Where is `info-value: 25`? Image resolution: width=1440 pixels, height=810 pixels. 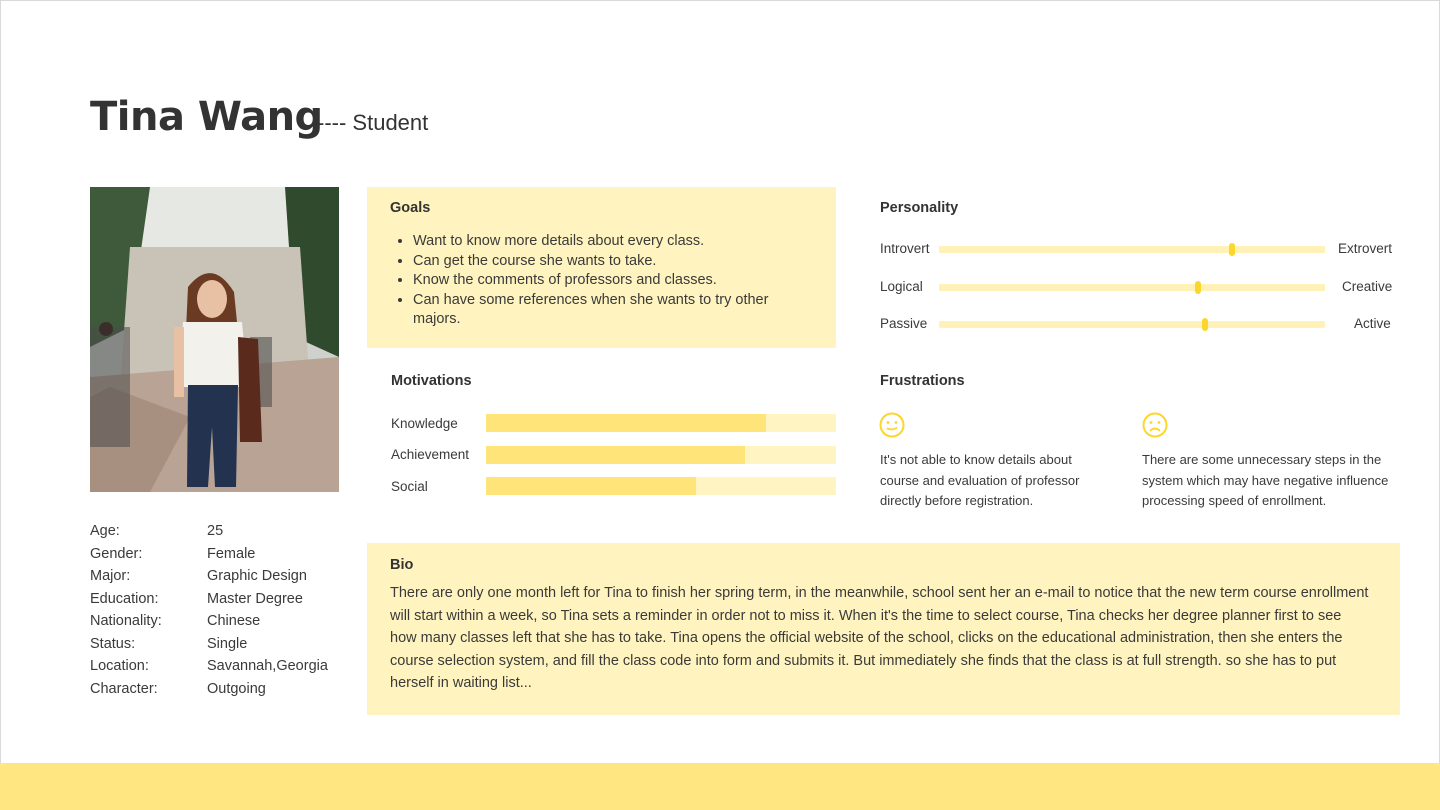 info-value: 25 is located at coordinates (215, 531).